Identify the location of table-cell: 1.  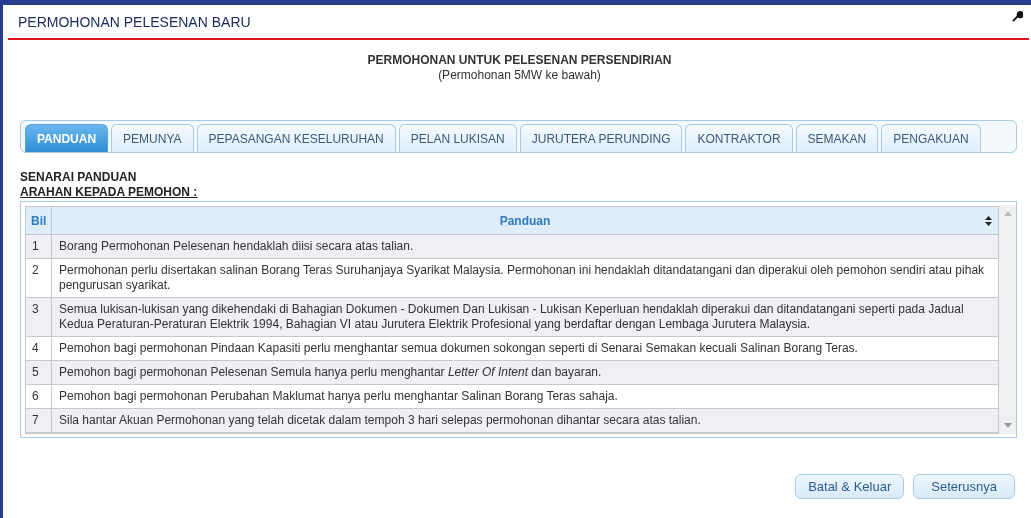
(39, 246).